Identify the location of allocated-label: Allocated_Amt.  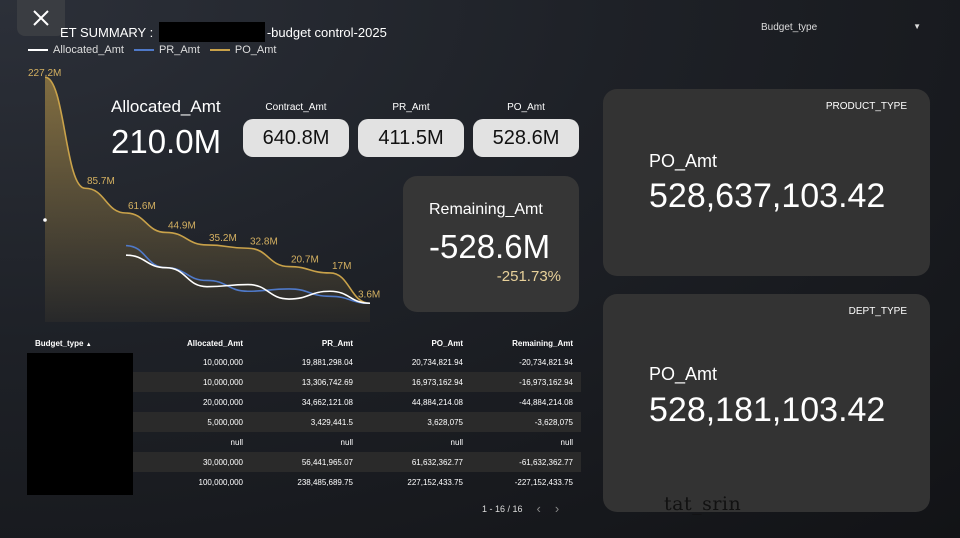
(166, 106).